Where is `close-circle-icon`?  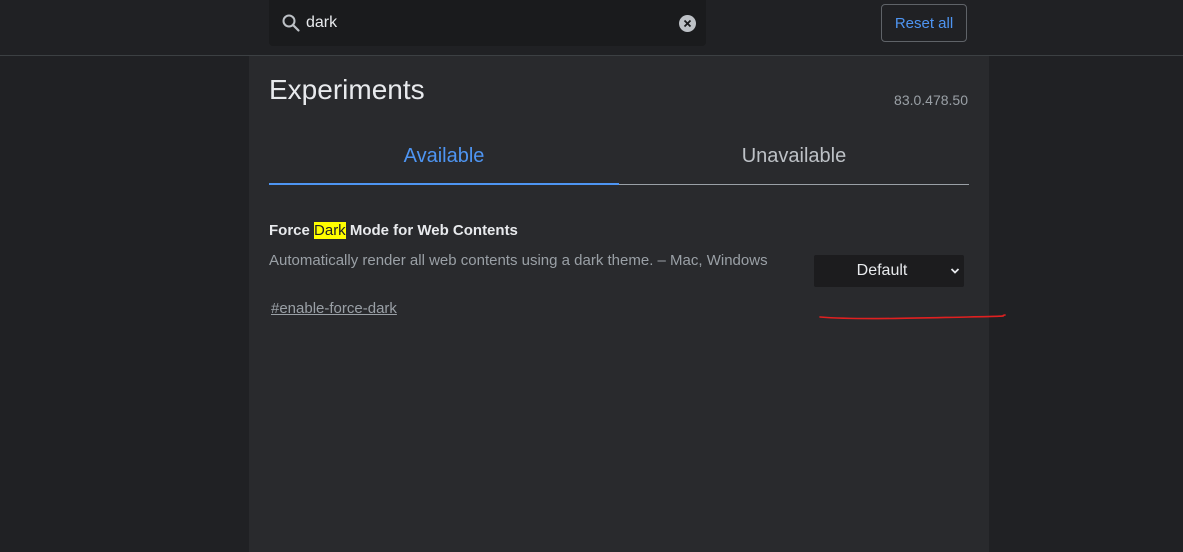 close-circle-icon is located at coordinates (687, 23).